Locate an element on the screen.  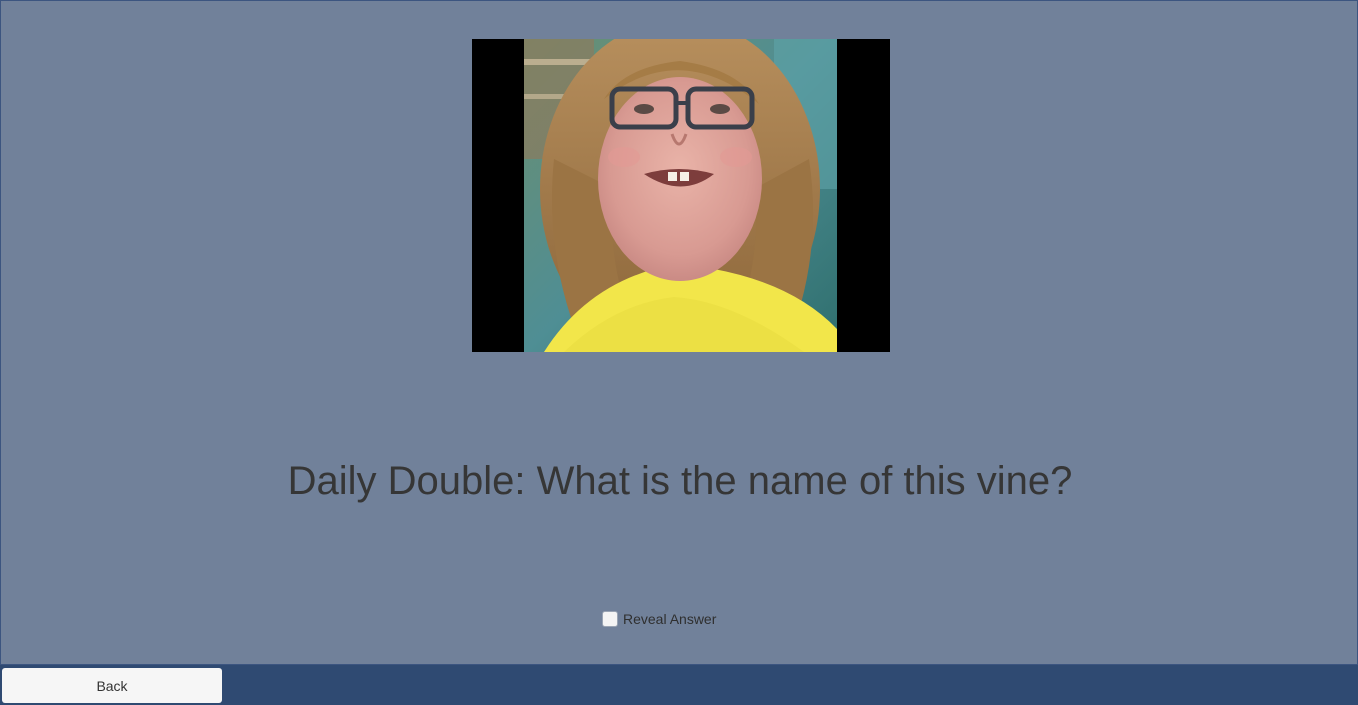
reveal-answer-label: Reveal Answer is located at coordinates (670, 619).